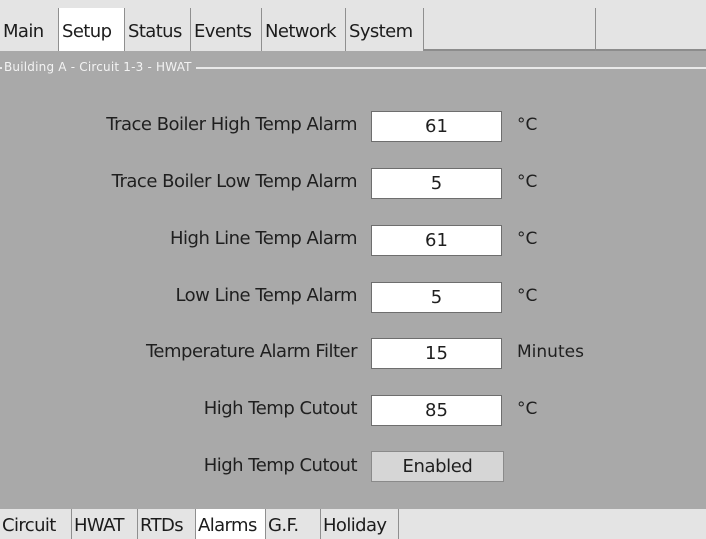  I want to click on tab-gf: G.F., so click(293, 524).